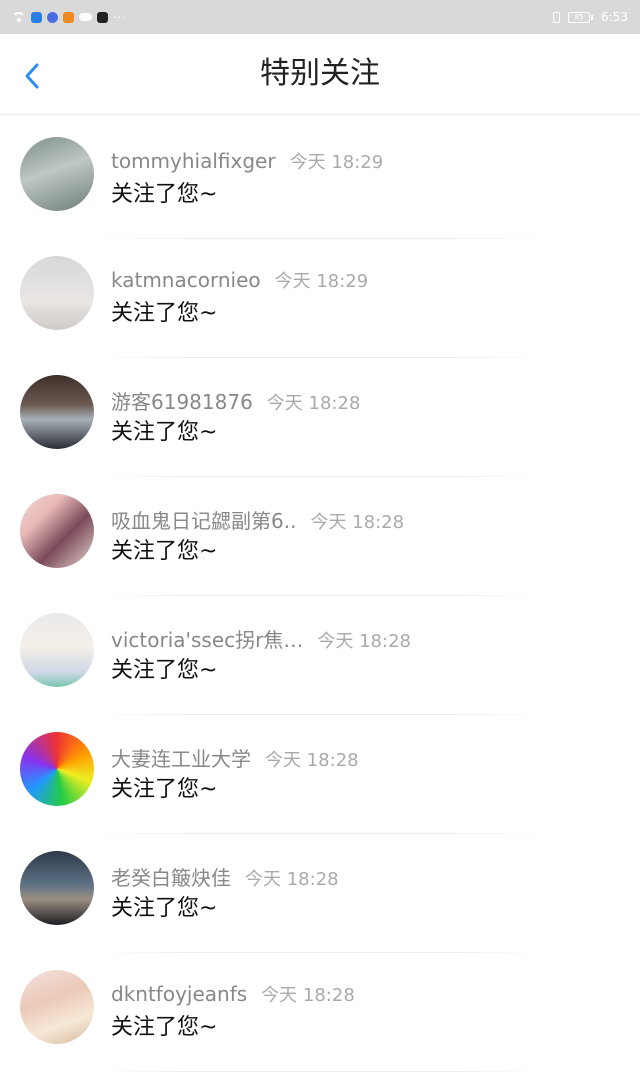  What do you see at coordinates (320, 1012) in the screenshot?
I see `list-item: dkntfoyjeanfs 今天 18:28 关注了您~` at bounding box center [320, 1012].